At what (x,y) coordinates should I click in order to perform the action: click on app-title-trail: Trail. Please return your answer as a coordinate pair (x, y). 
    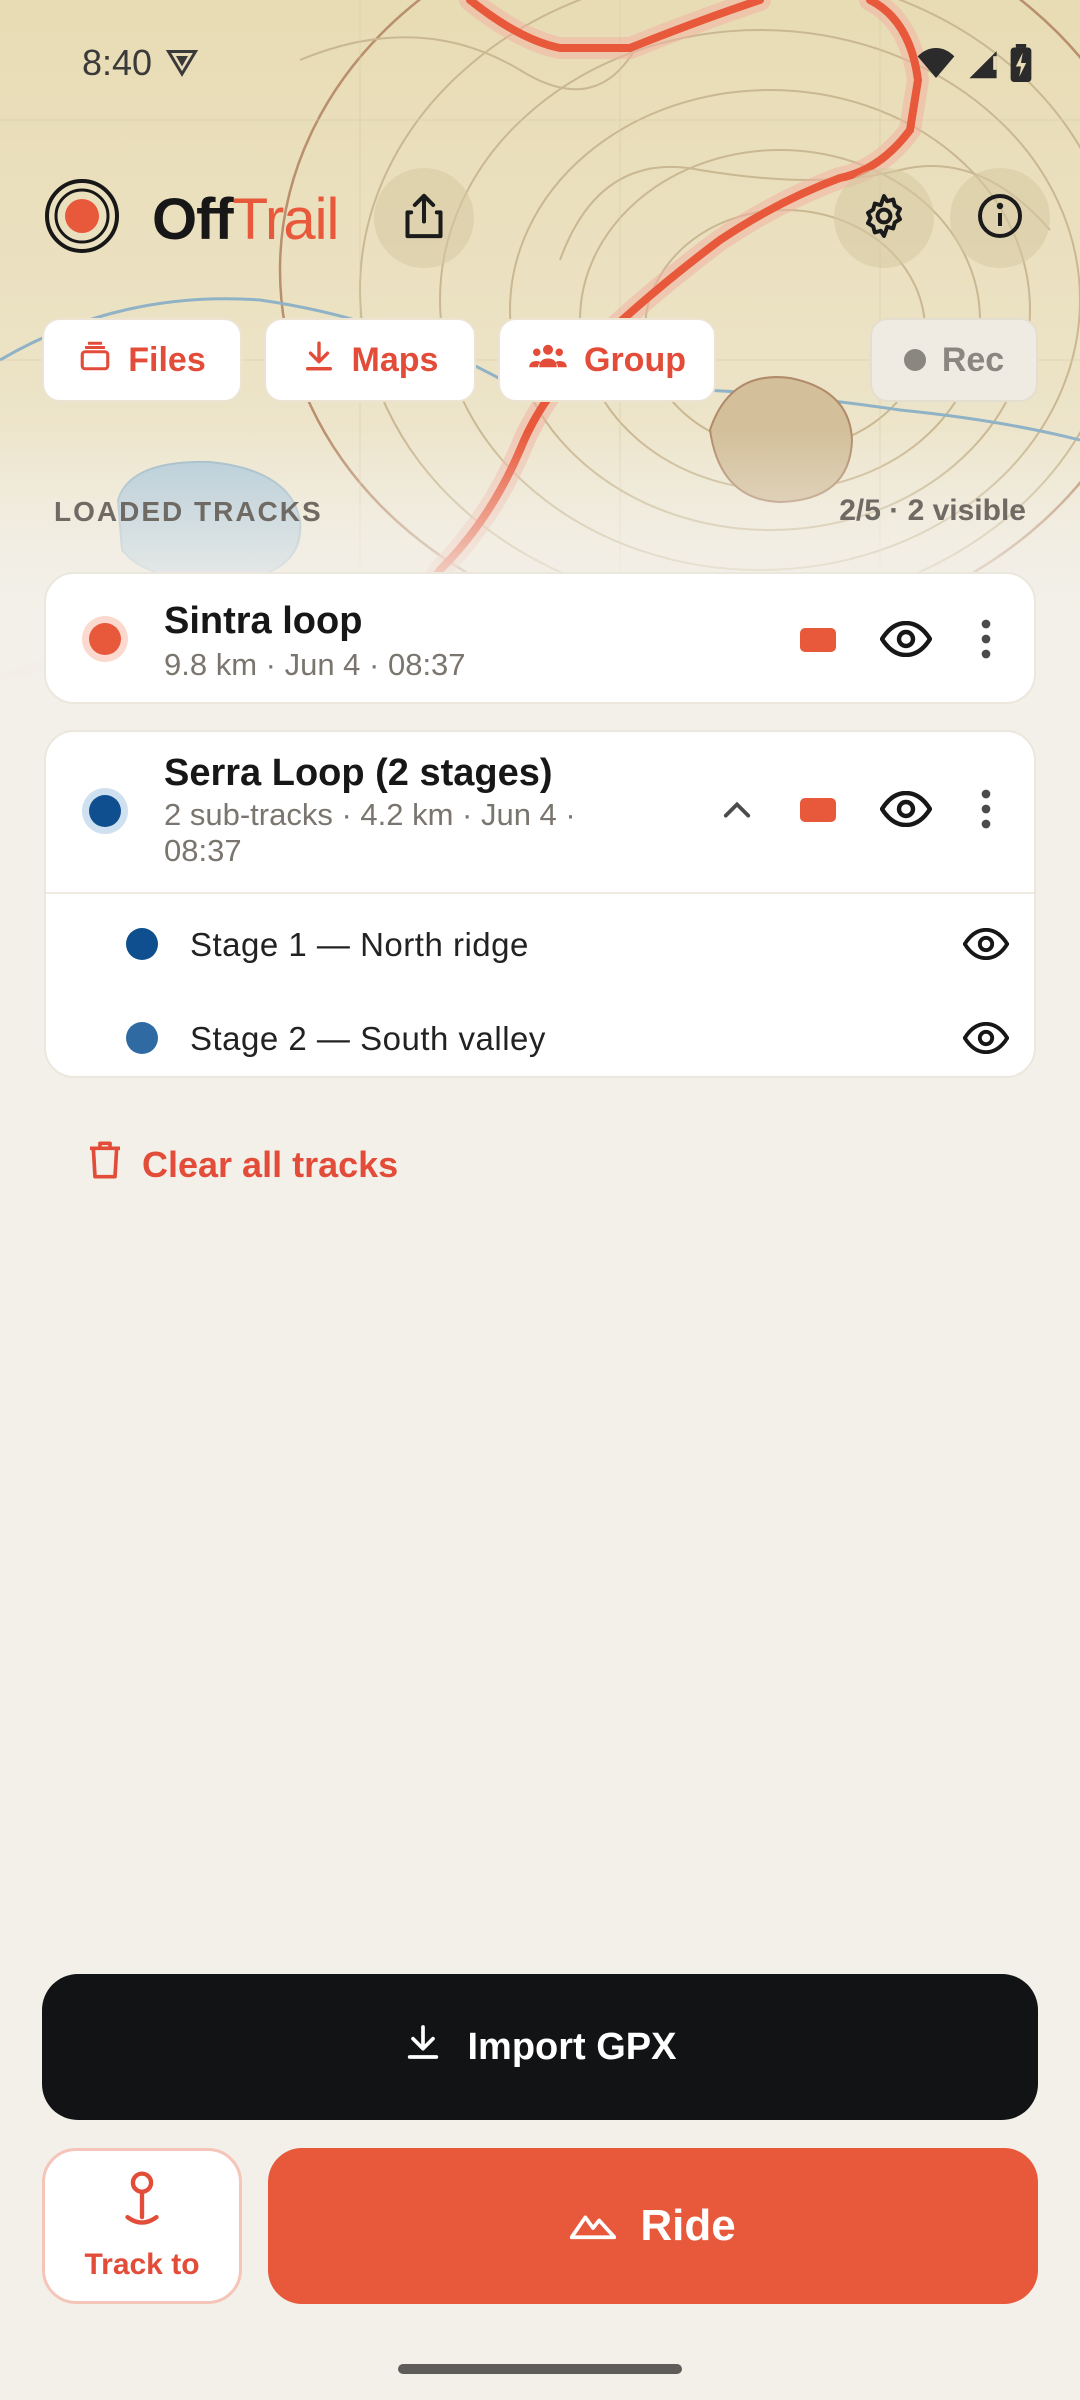
    Looking at the image, I should click on (286, 219).